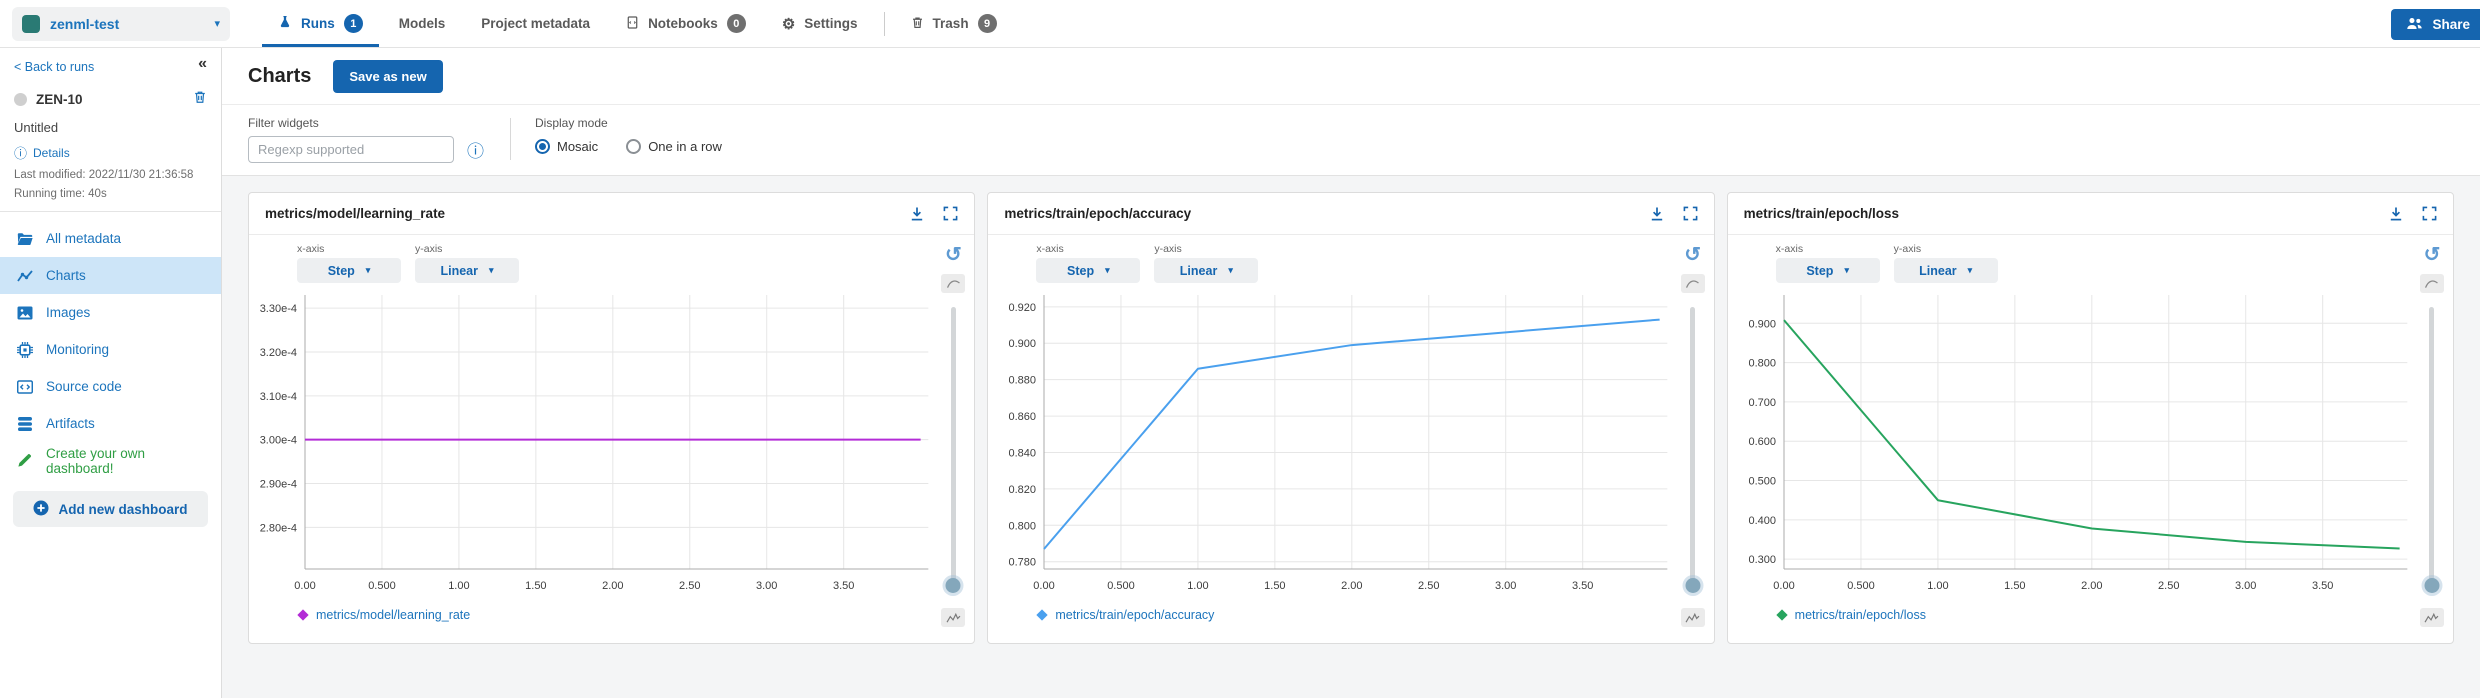  What do you see at coordinates (320, 23) in the screenshot?
I see `tab-runs: Runs 1` at bounding box center [320, 23].